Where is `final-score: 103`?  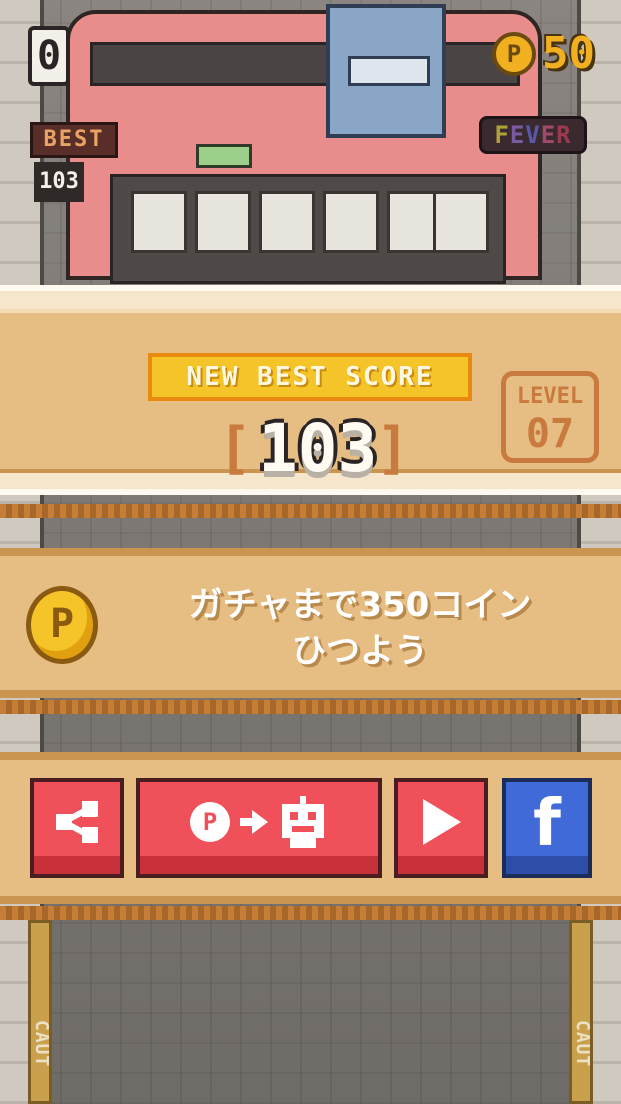 final-score: 103 is located at coordinates (318, 448).